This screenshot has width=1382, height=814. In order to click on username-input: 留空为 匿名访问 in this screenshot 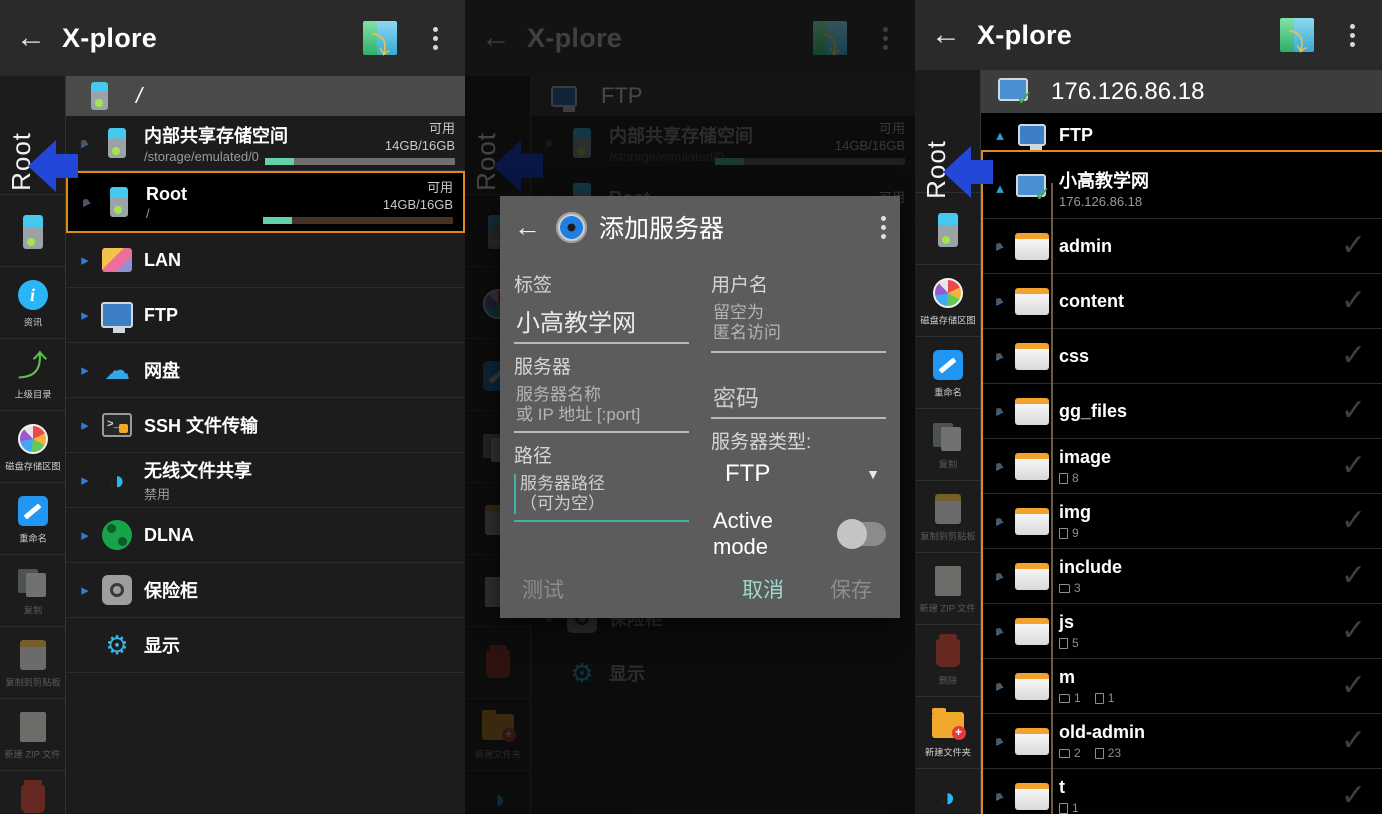, I will do `click(798, 325)`.